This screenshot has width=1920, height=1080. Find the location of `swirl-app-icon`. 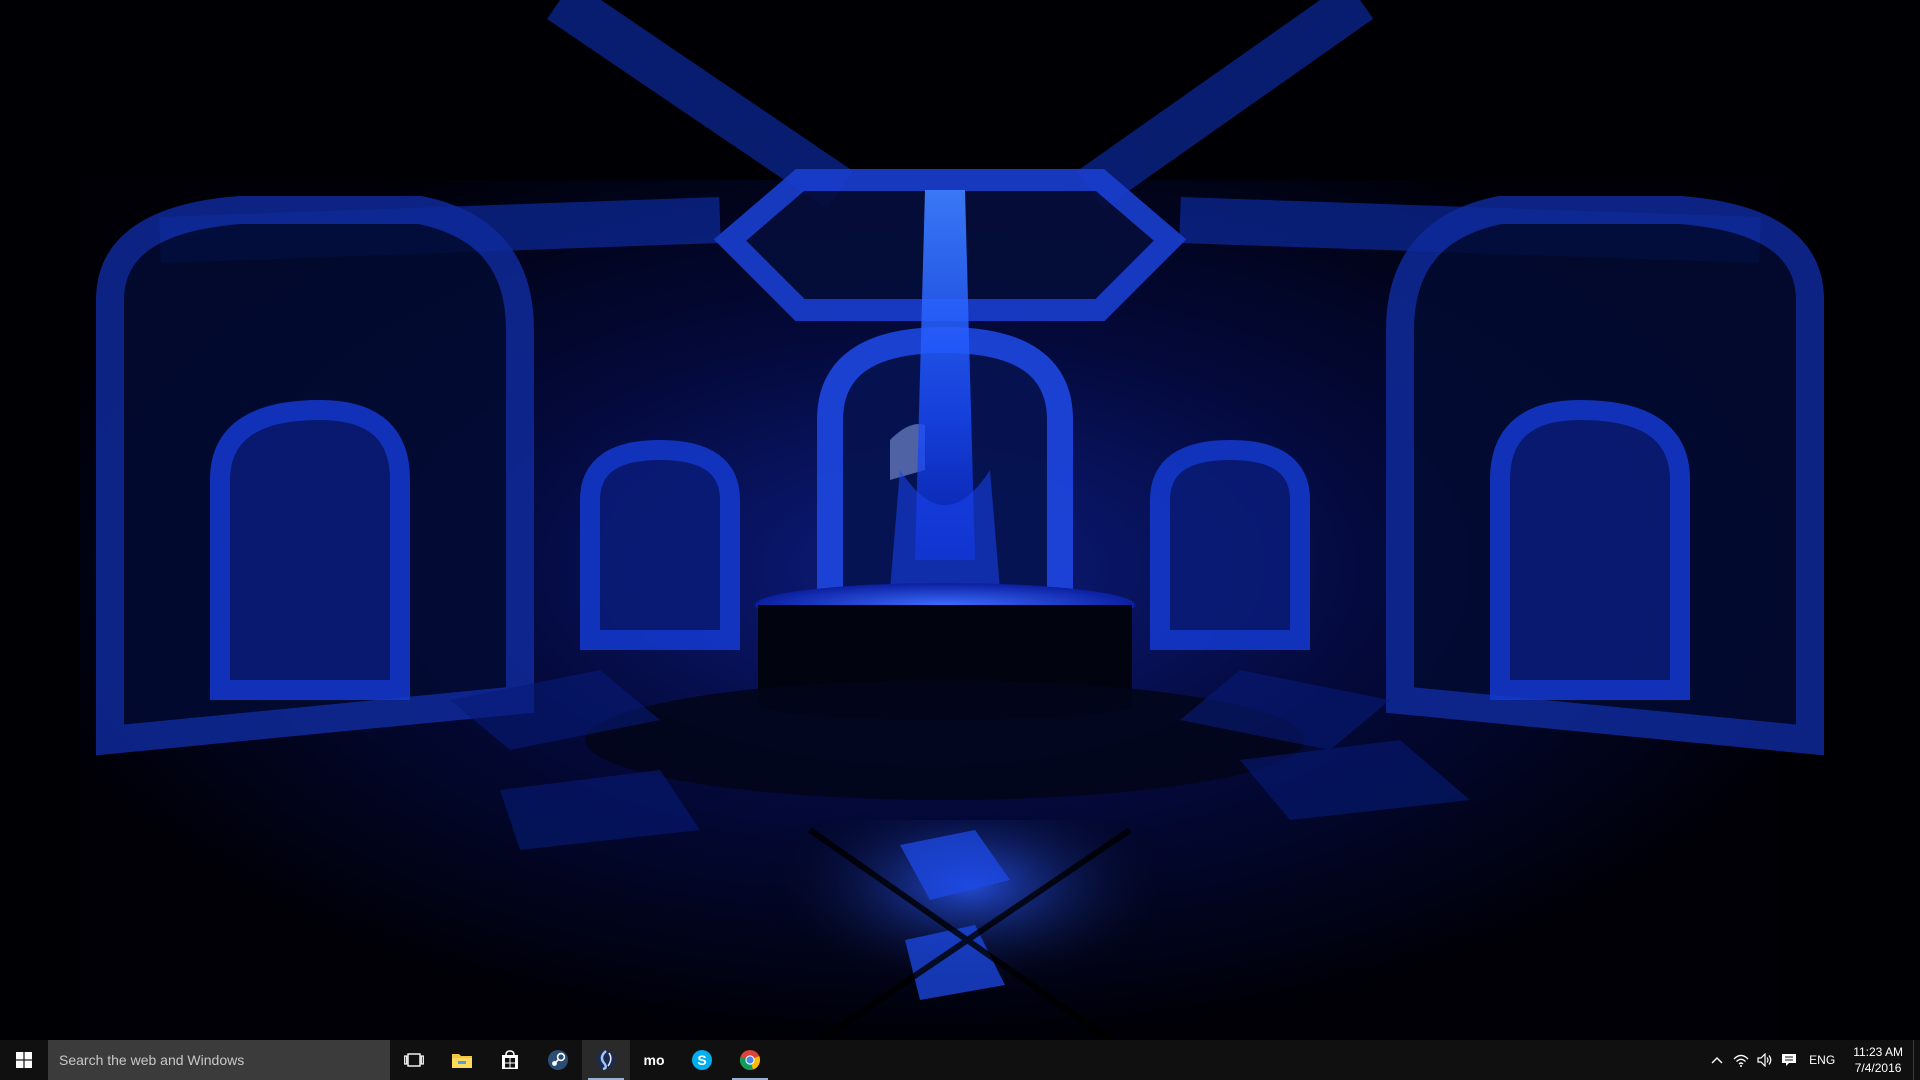

swirl-app-icon is located at coordinates (606, 1060).